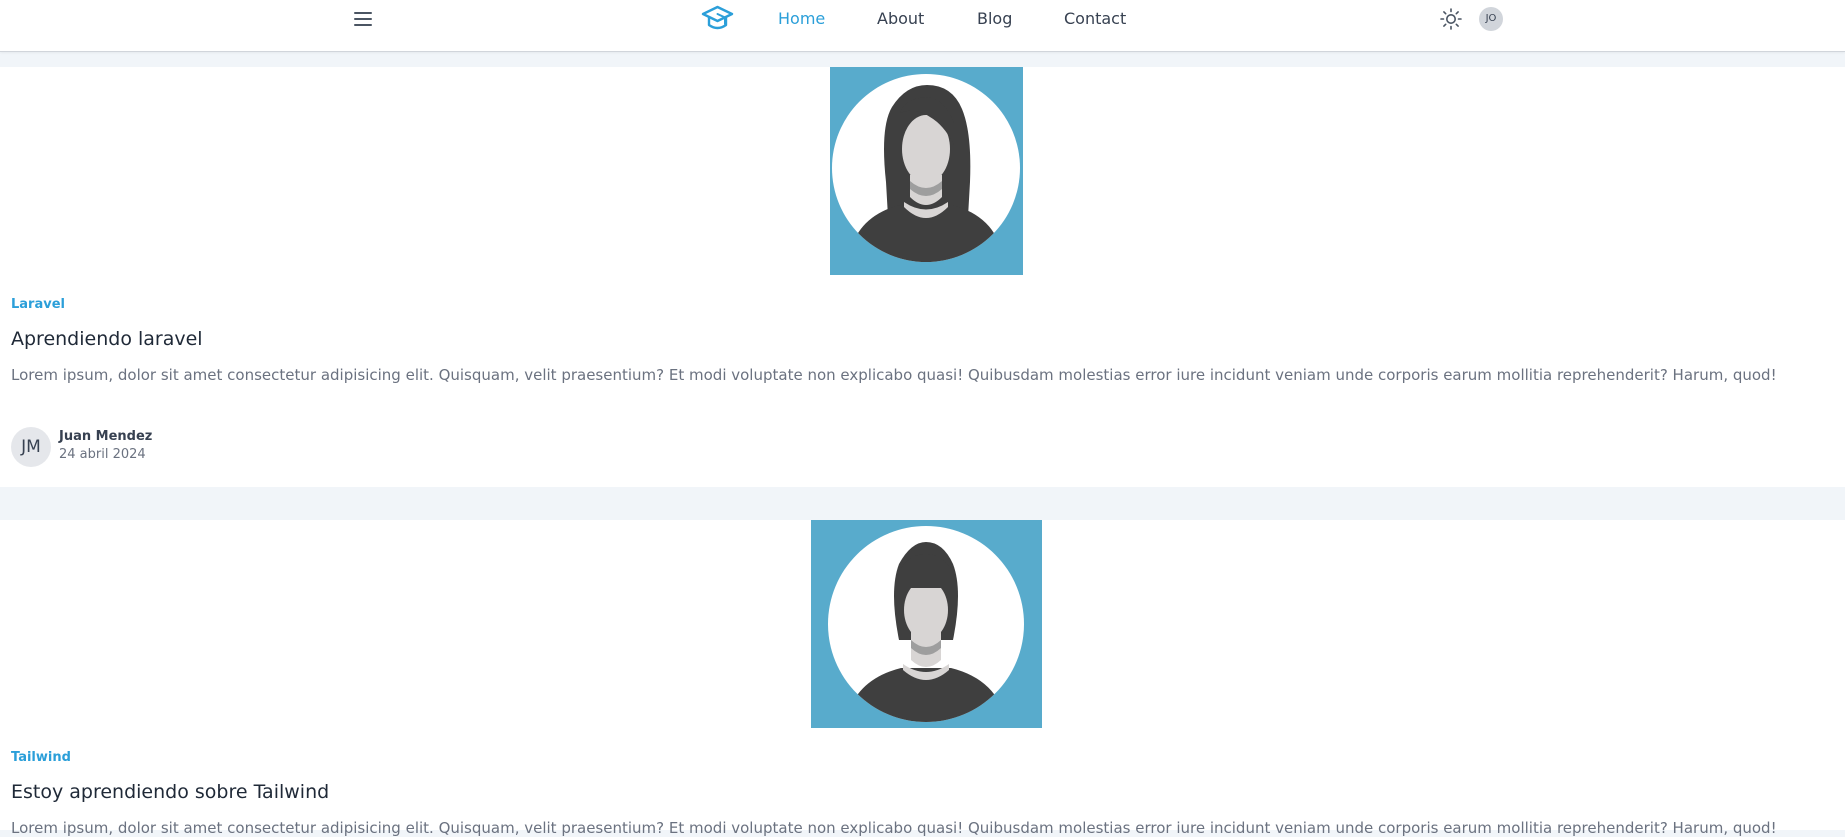  Describe the element at coordinates (31, 447) in the screenshot. I see `author-avatar: JM` at that location.